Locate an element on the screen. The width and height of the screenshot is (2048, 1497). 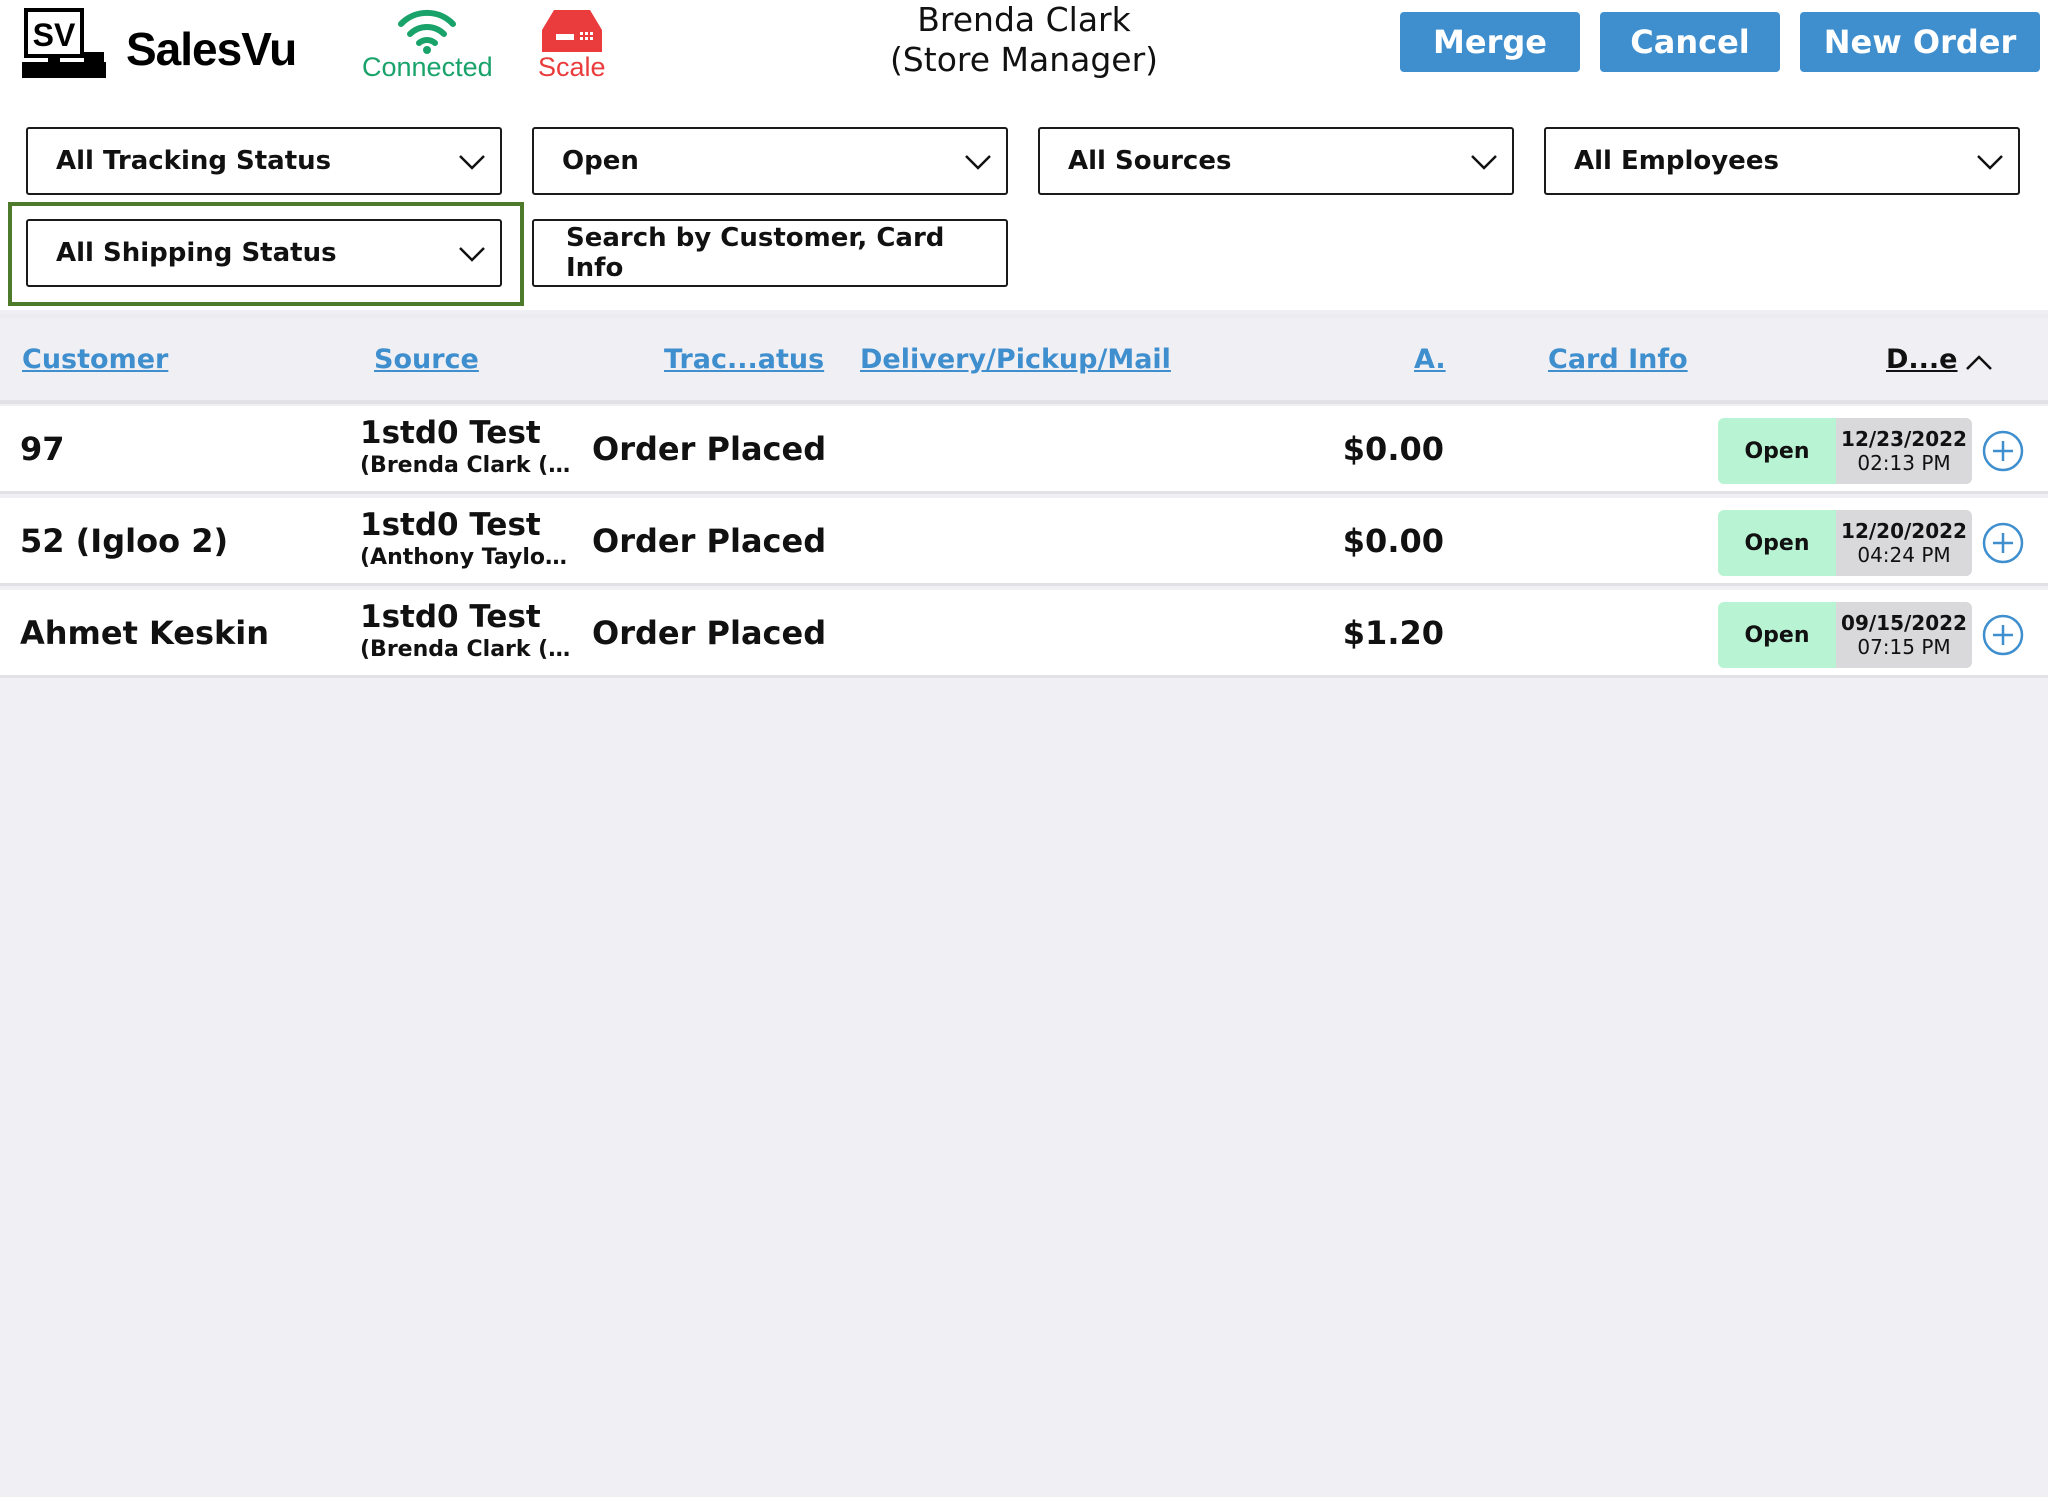
row-date: 09/15/2022 07:15 PM is located at coordinates (1904, 635).